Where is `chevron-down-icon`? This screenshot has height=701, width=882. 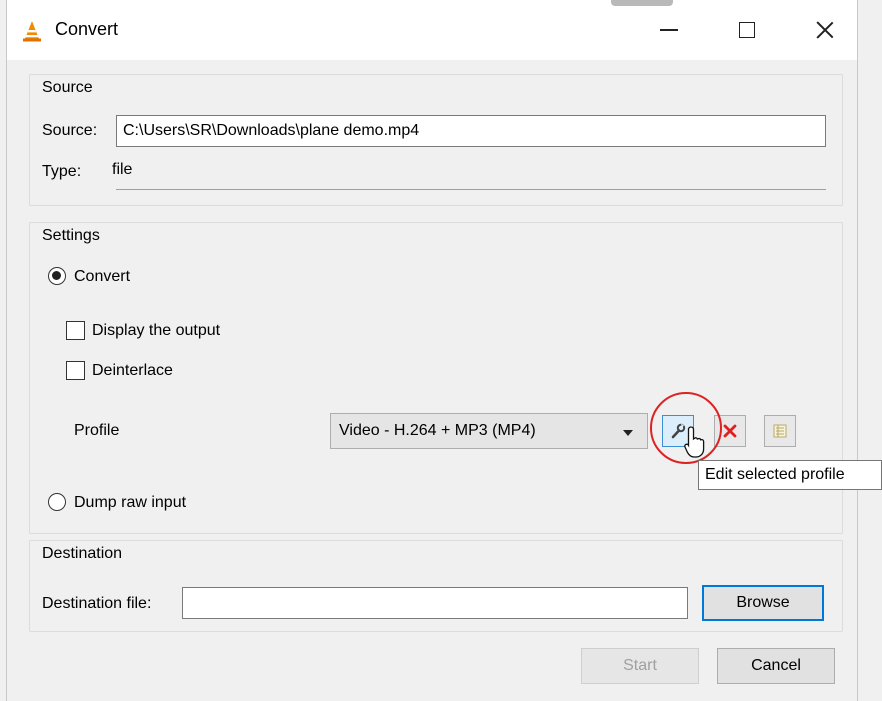
chevron-down-icon is located at coordinates (628, 433).